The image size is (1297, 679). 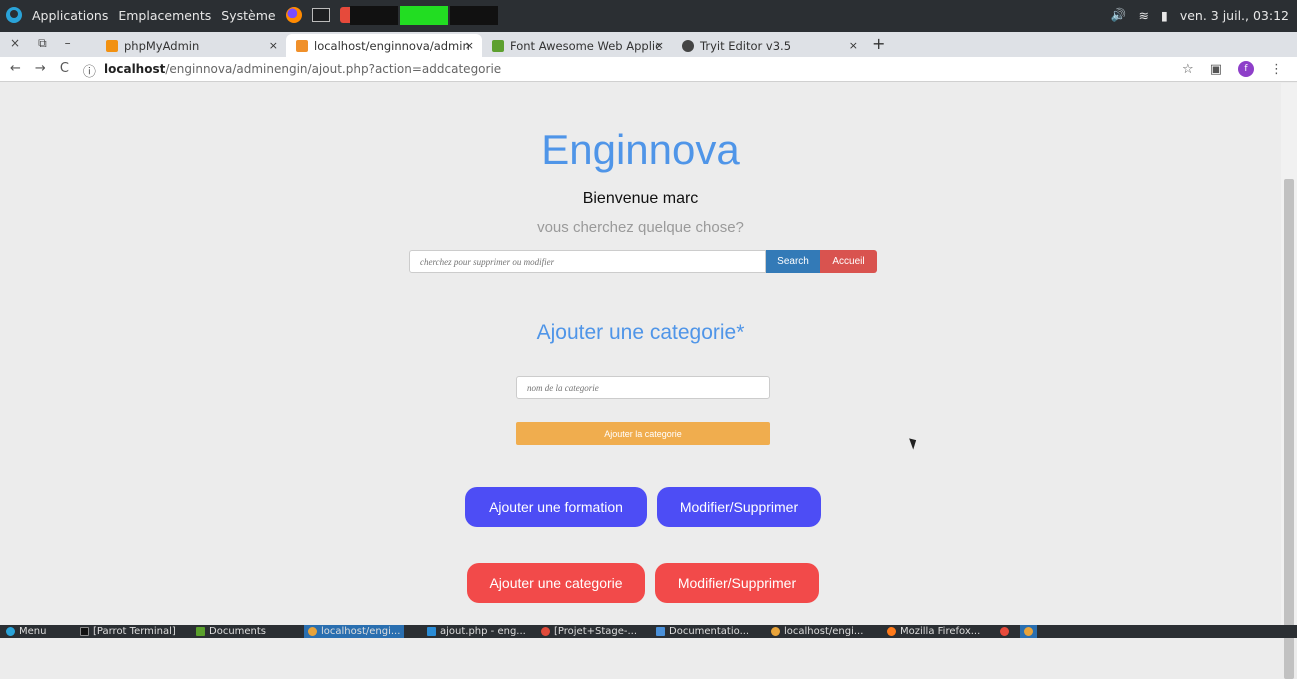 I want to click on info-icon: ⓘ, so click(x=89, y=70).